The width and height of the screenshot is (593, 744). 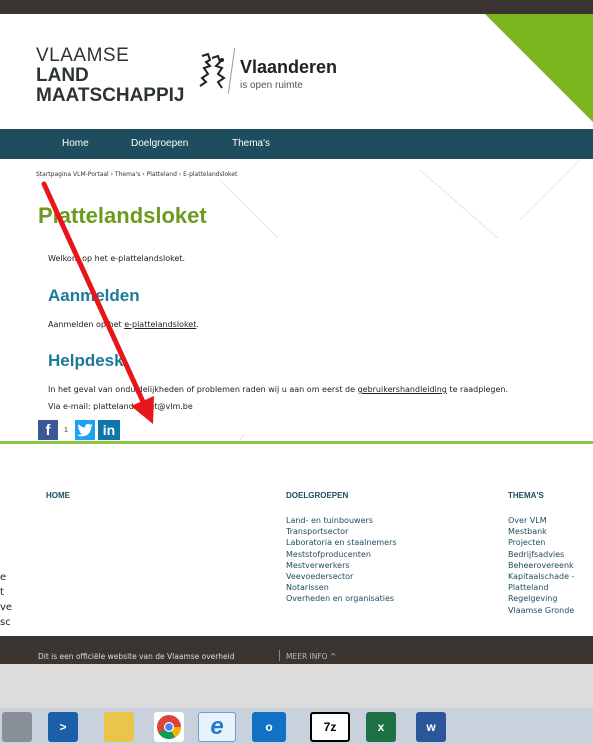 What do you see at coordinates (109, 430) in the screenshot?
I see `linkedin-icon: in` at bounding box center [109, 430].